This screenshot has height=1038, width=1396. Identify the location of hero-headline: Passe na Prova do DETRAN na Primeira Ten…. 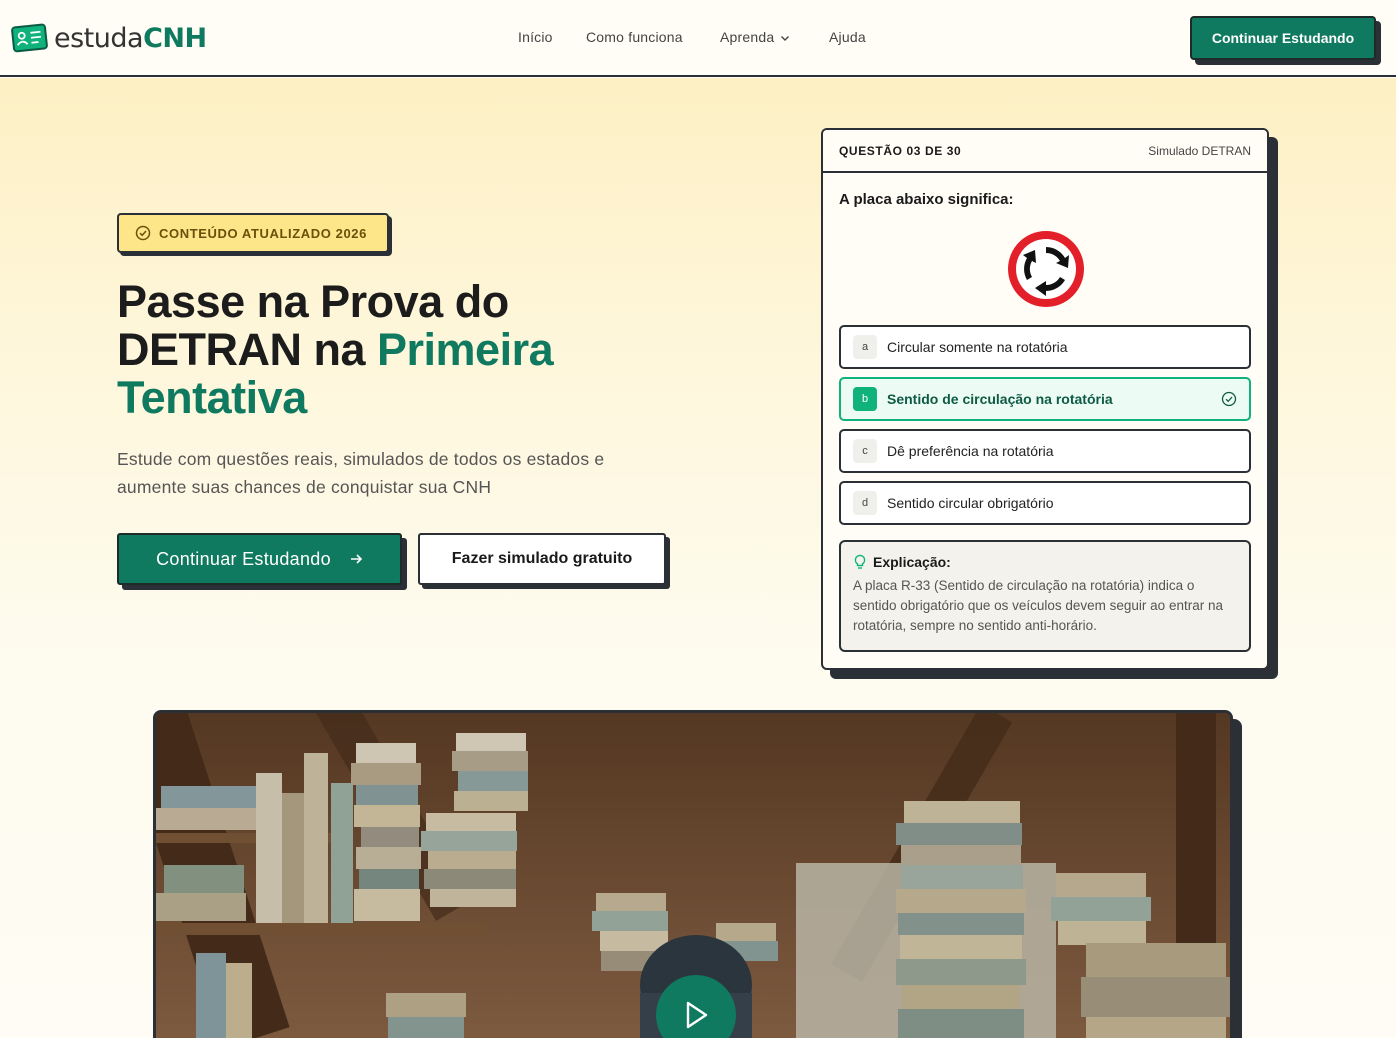
(397, 350).